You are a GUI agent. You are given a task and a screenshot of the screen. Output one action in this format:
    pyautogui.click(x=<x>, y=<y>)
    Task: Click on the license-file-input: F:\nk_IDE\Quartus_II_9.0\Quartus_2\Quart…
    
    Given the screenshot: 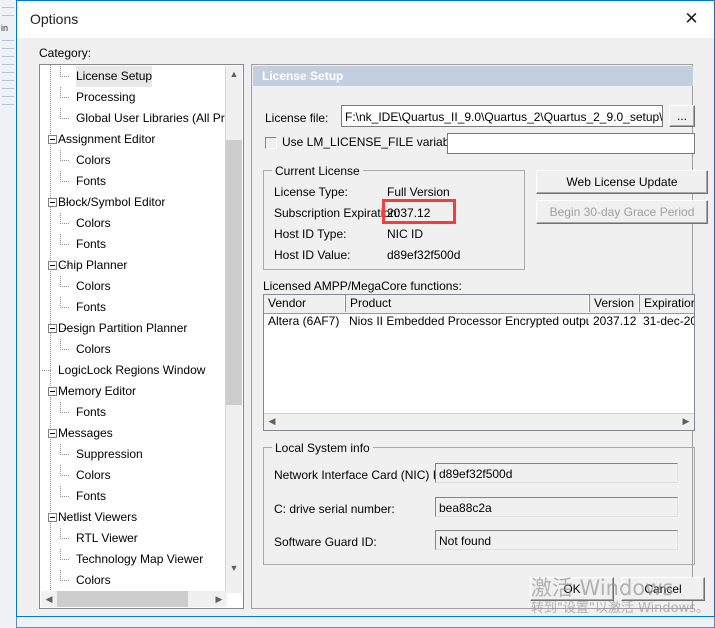 What is the action you would take?
    pyautogui.click(x=502, y=116)
    